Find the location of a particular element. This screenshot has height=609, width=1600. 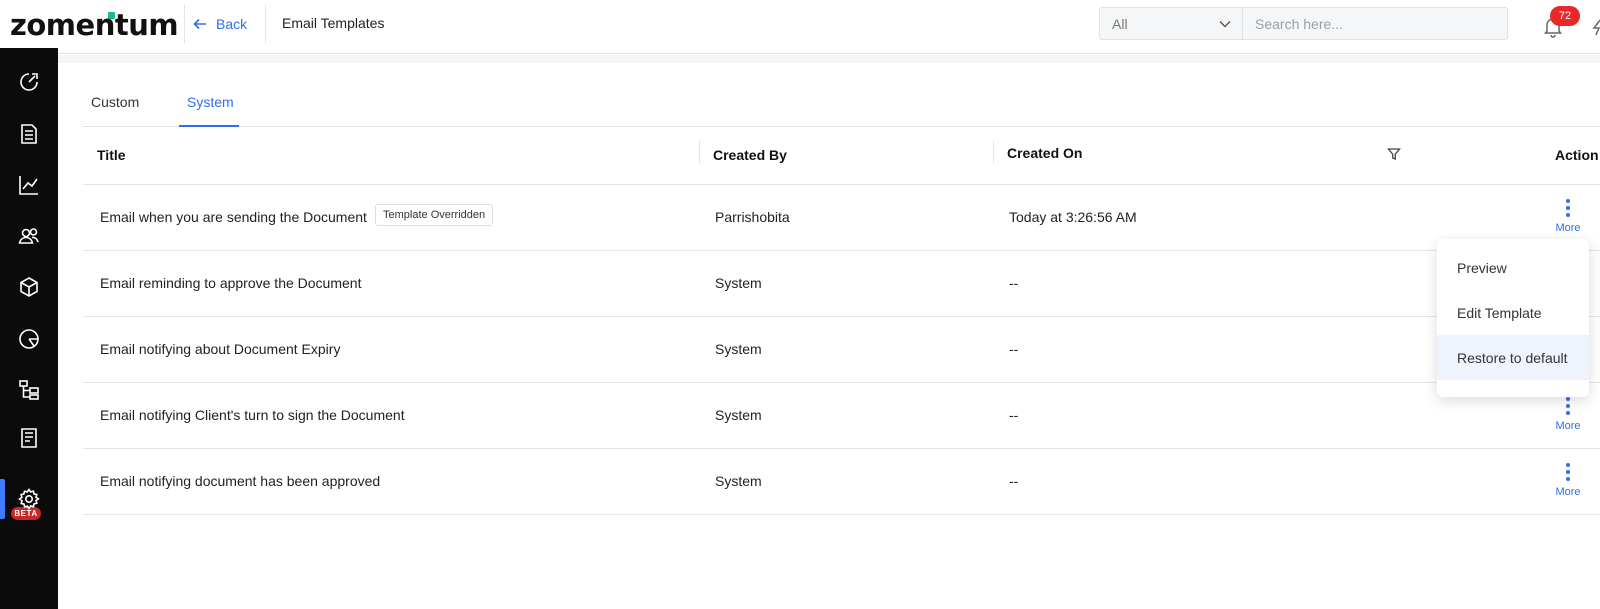

search-input is located at coordinates (1375, 23).